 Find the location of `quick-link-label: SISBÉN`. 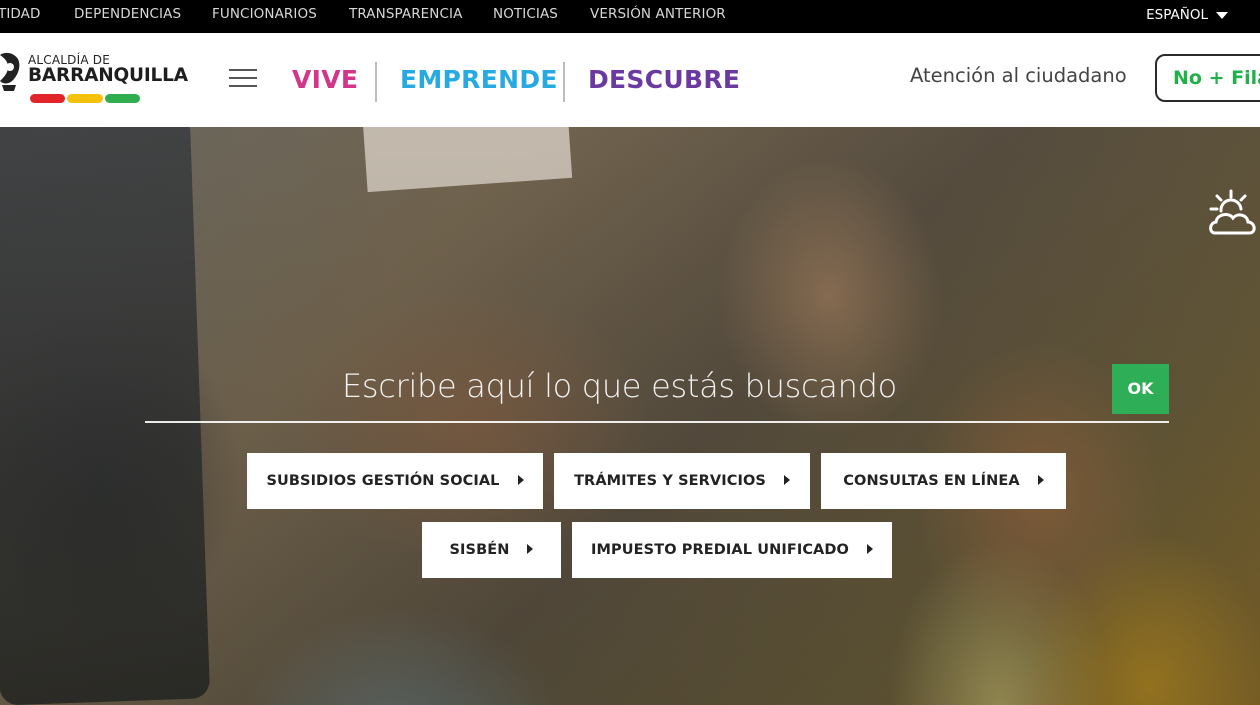

quick-link-label: SISBÉN is located at coordinates (479, 550).